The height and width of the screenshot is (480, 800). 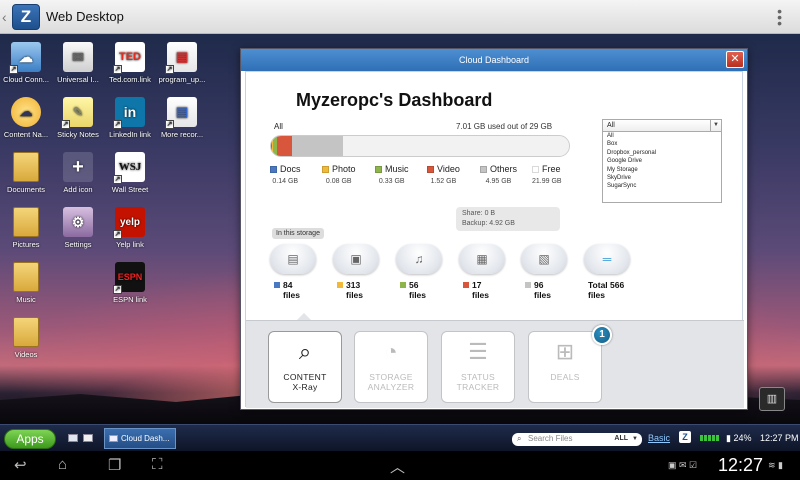 I want to click on desktop-icon-linkedin: in ↗ LinkedIn link, so click(x=130, y=118).